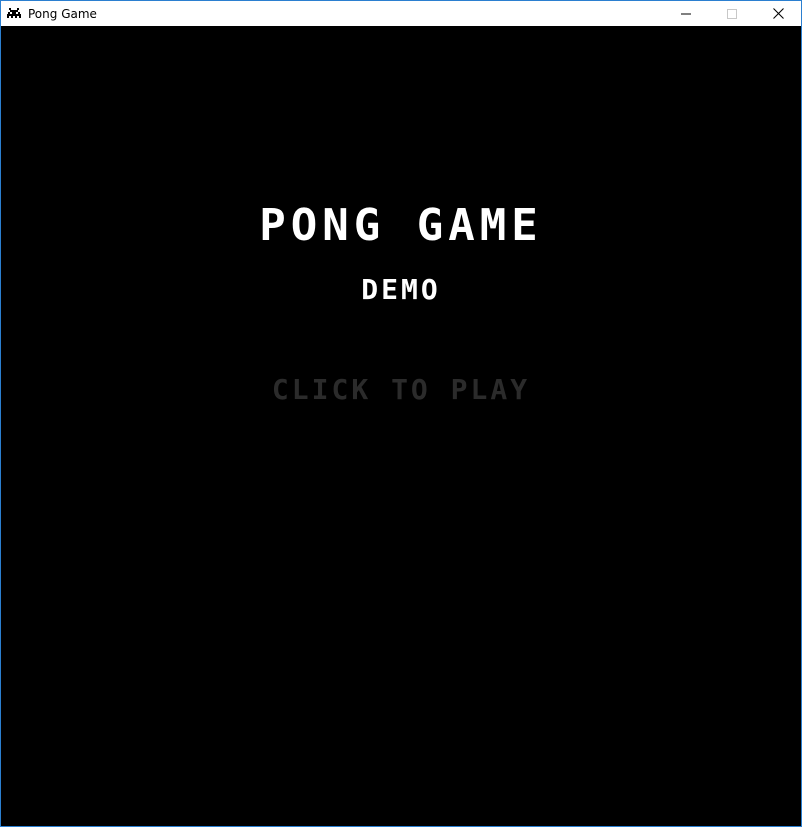 This screenshot has width=802, height=827. I want to click on minimize-icon, so click(686, 13).